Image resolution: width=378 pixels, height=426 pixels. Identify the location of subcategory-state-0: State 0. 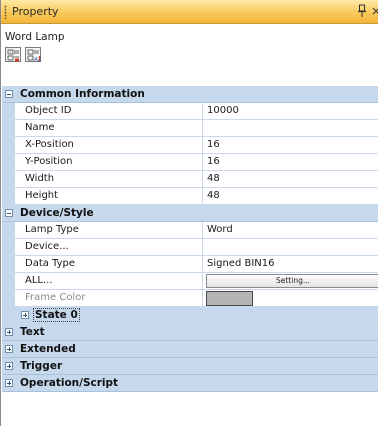
(190, 315).